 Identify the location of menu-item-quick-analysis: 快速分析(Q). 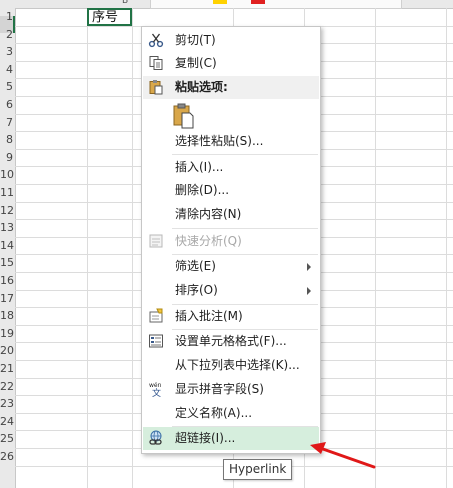
(231, 241).